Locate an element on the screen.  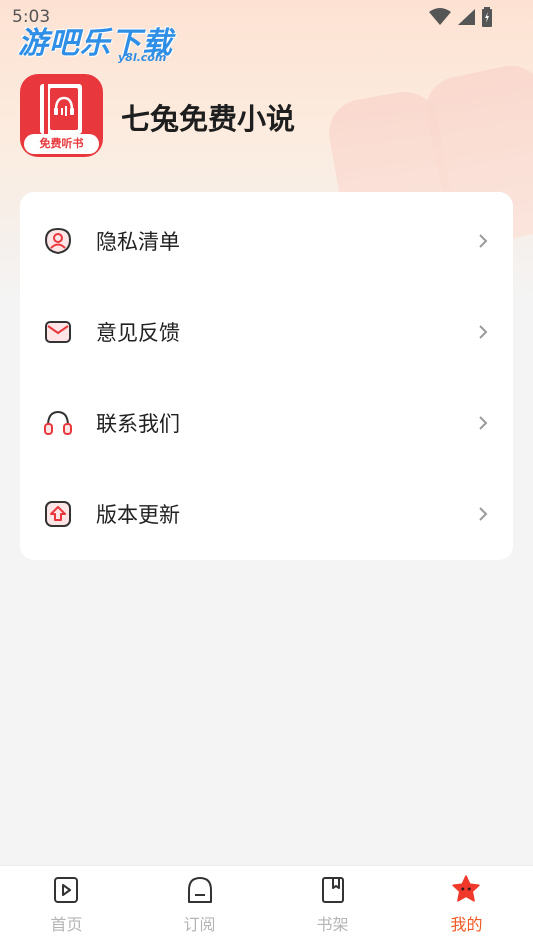
subscribe-icon is located at coordinates (200, 890).